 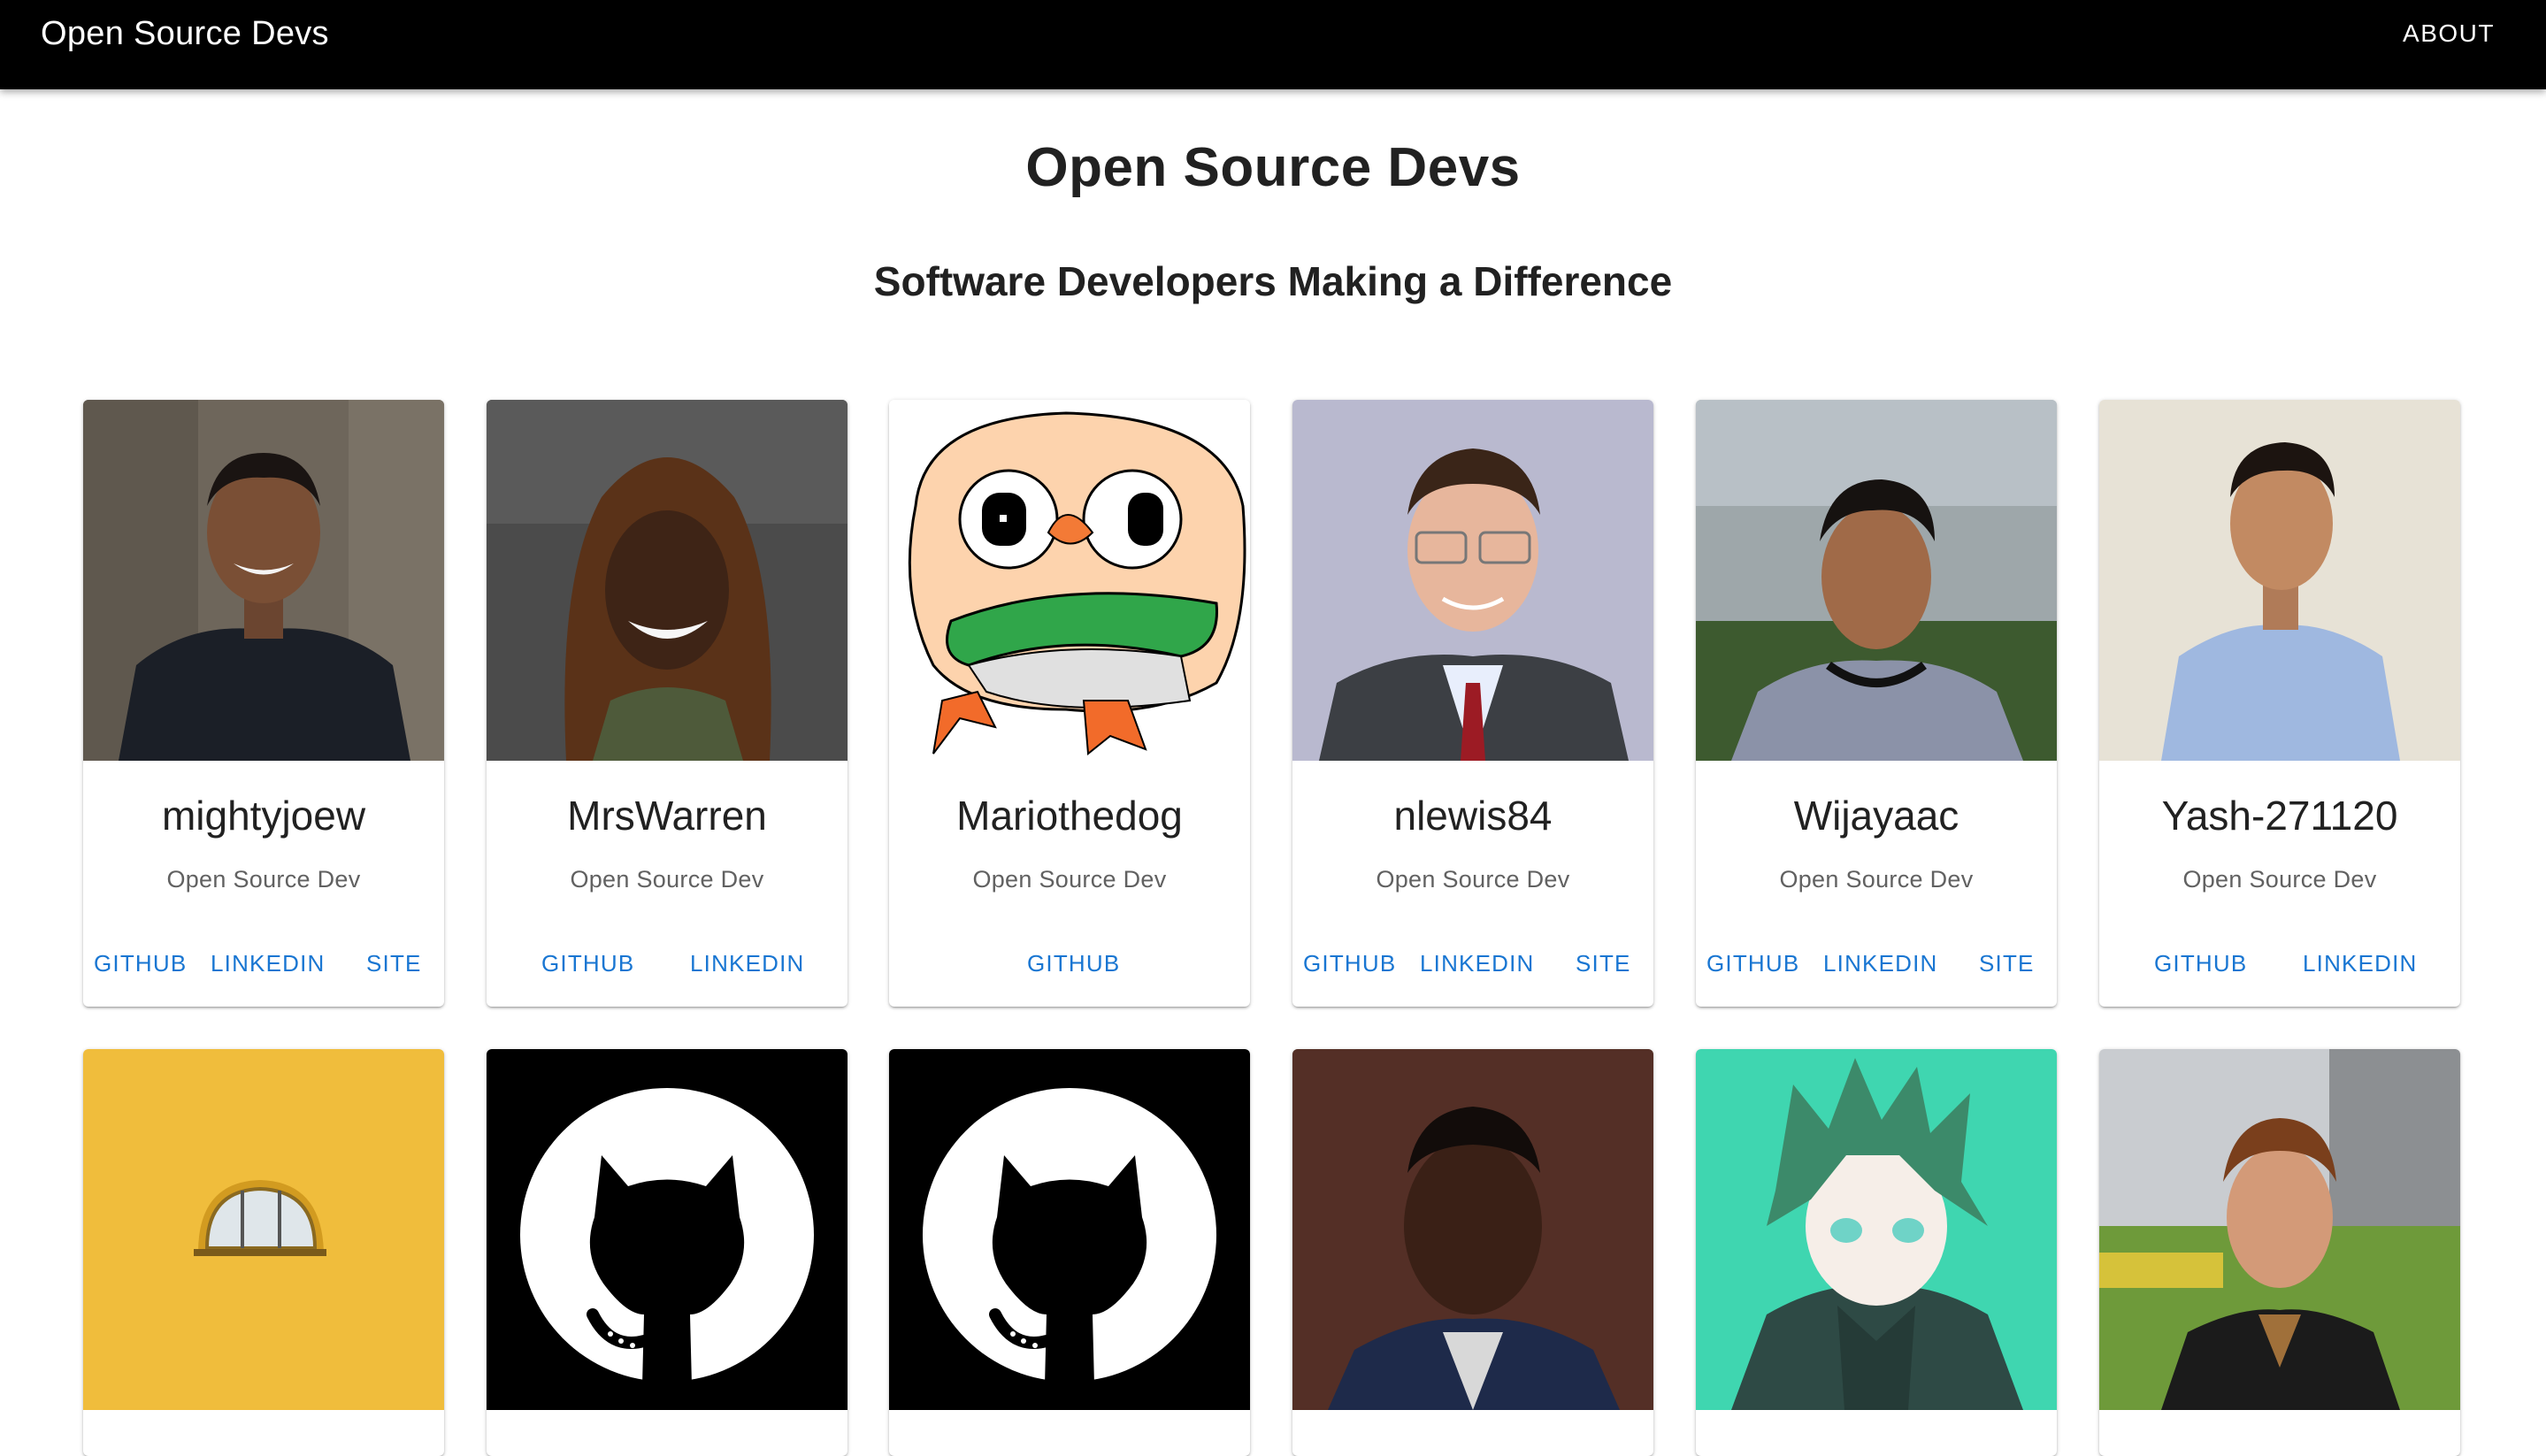 I want to click on dev-name: Wijayaac, so click(x=1876, y=816).